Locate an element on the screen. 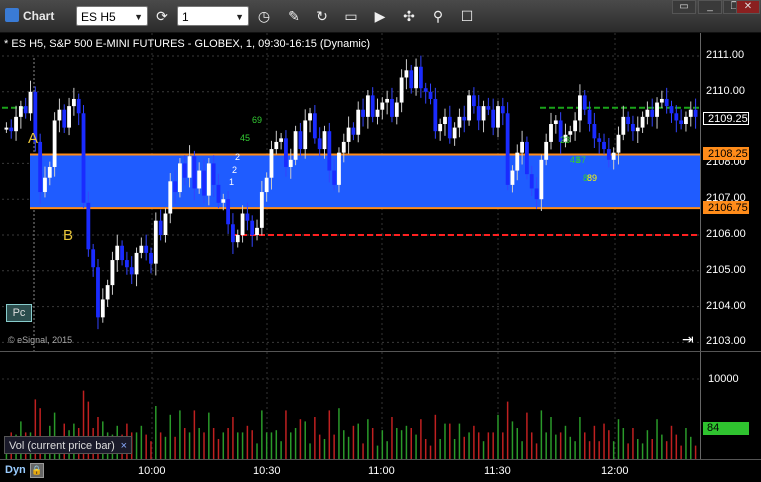  copyright-label: © eSignal, 2015 is located at coordinates (40, 340).